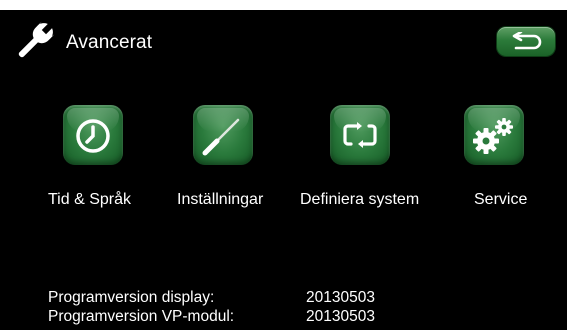 This screenshot has height=336, width=577. I want to click on back-button, so click(526, 41).